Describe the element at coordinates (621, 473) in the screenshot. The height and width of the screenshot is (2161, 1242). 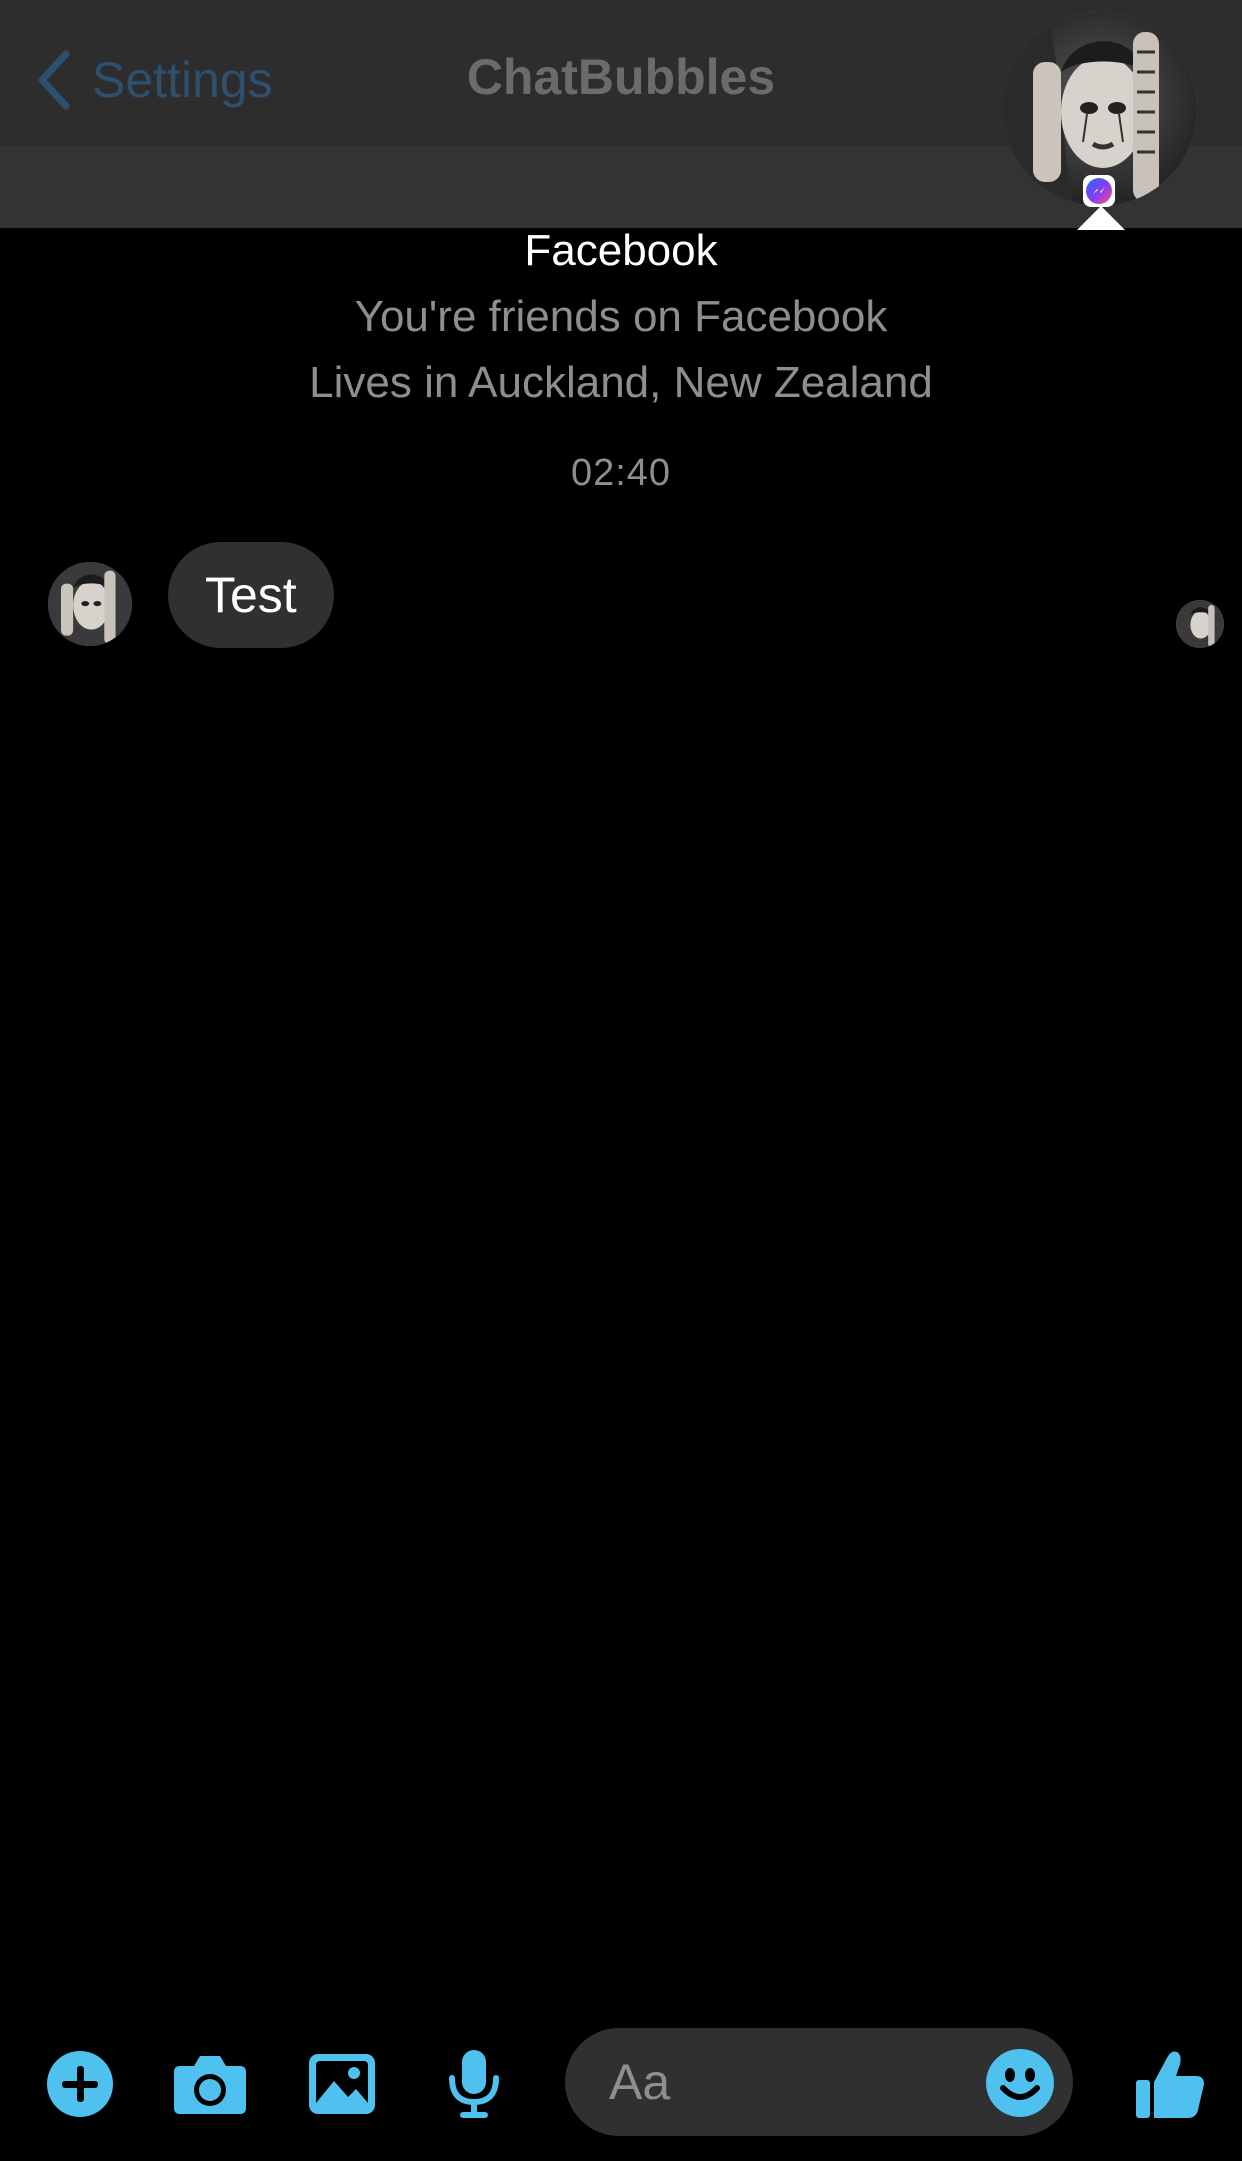
I see `message-timestamp: 02:40` at that location.